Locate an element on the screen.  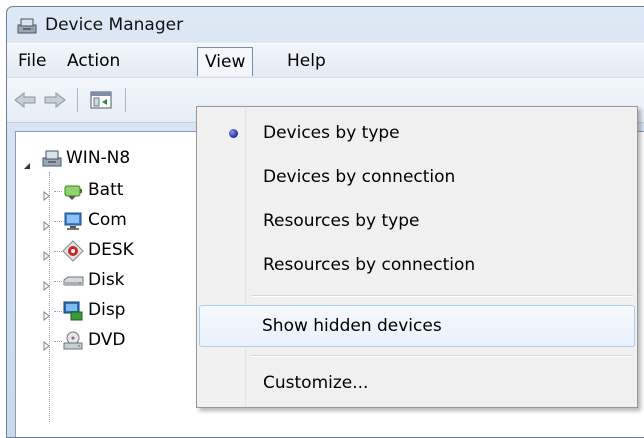
tree-item-label: Disk is located at coordinates (106, 280).